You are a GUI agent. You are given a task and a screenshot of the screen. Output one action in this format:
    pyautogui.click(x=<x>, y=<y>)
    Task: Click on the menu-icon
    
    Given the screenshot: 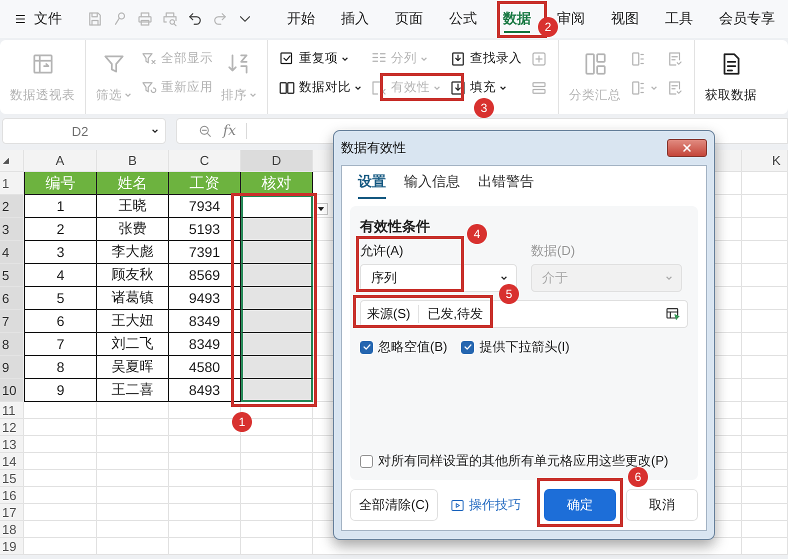 What is the action you would take?
    pyautogui.click(x=21, y=19)
    